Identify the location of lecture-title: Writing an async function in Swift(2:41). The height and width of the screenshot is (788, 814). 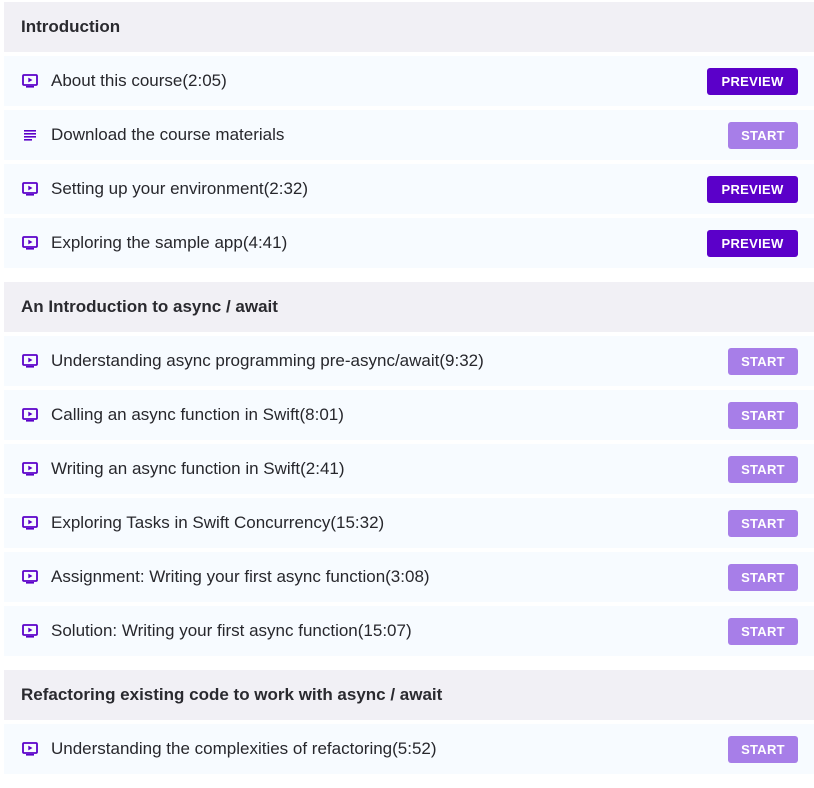
(198, 468).